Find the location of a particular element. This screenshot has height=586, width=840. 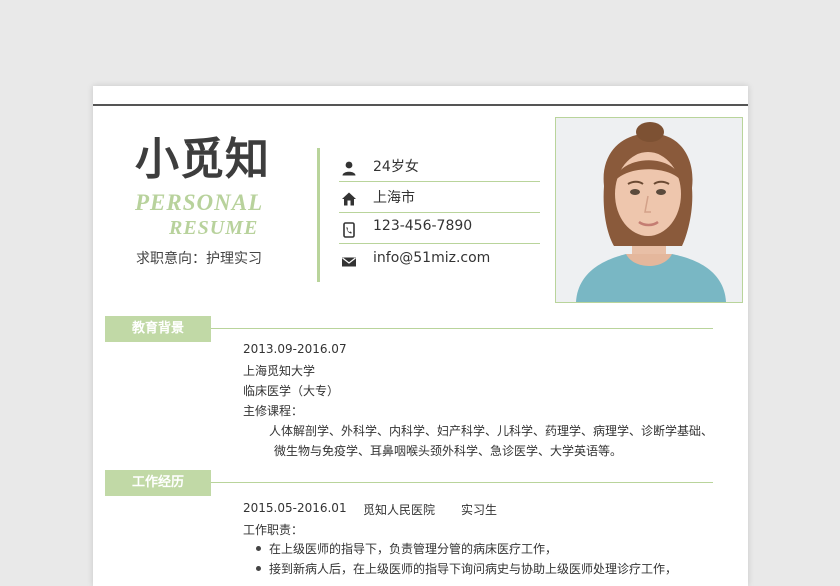

work-period: 2015.05-2016.01 is located at coordinates (295, 508).